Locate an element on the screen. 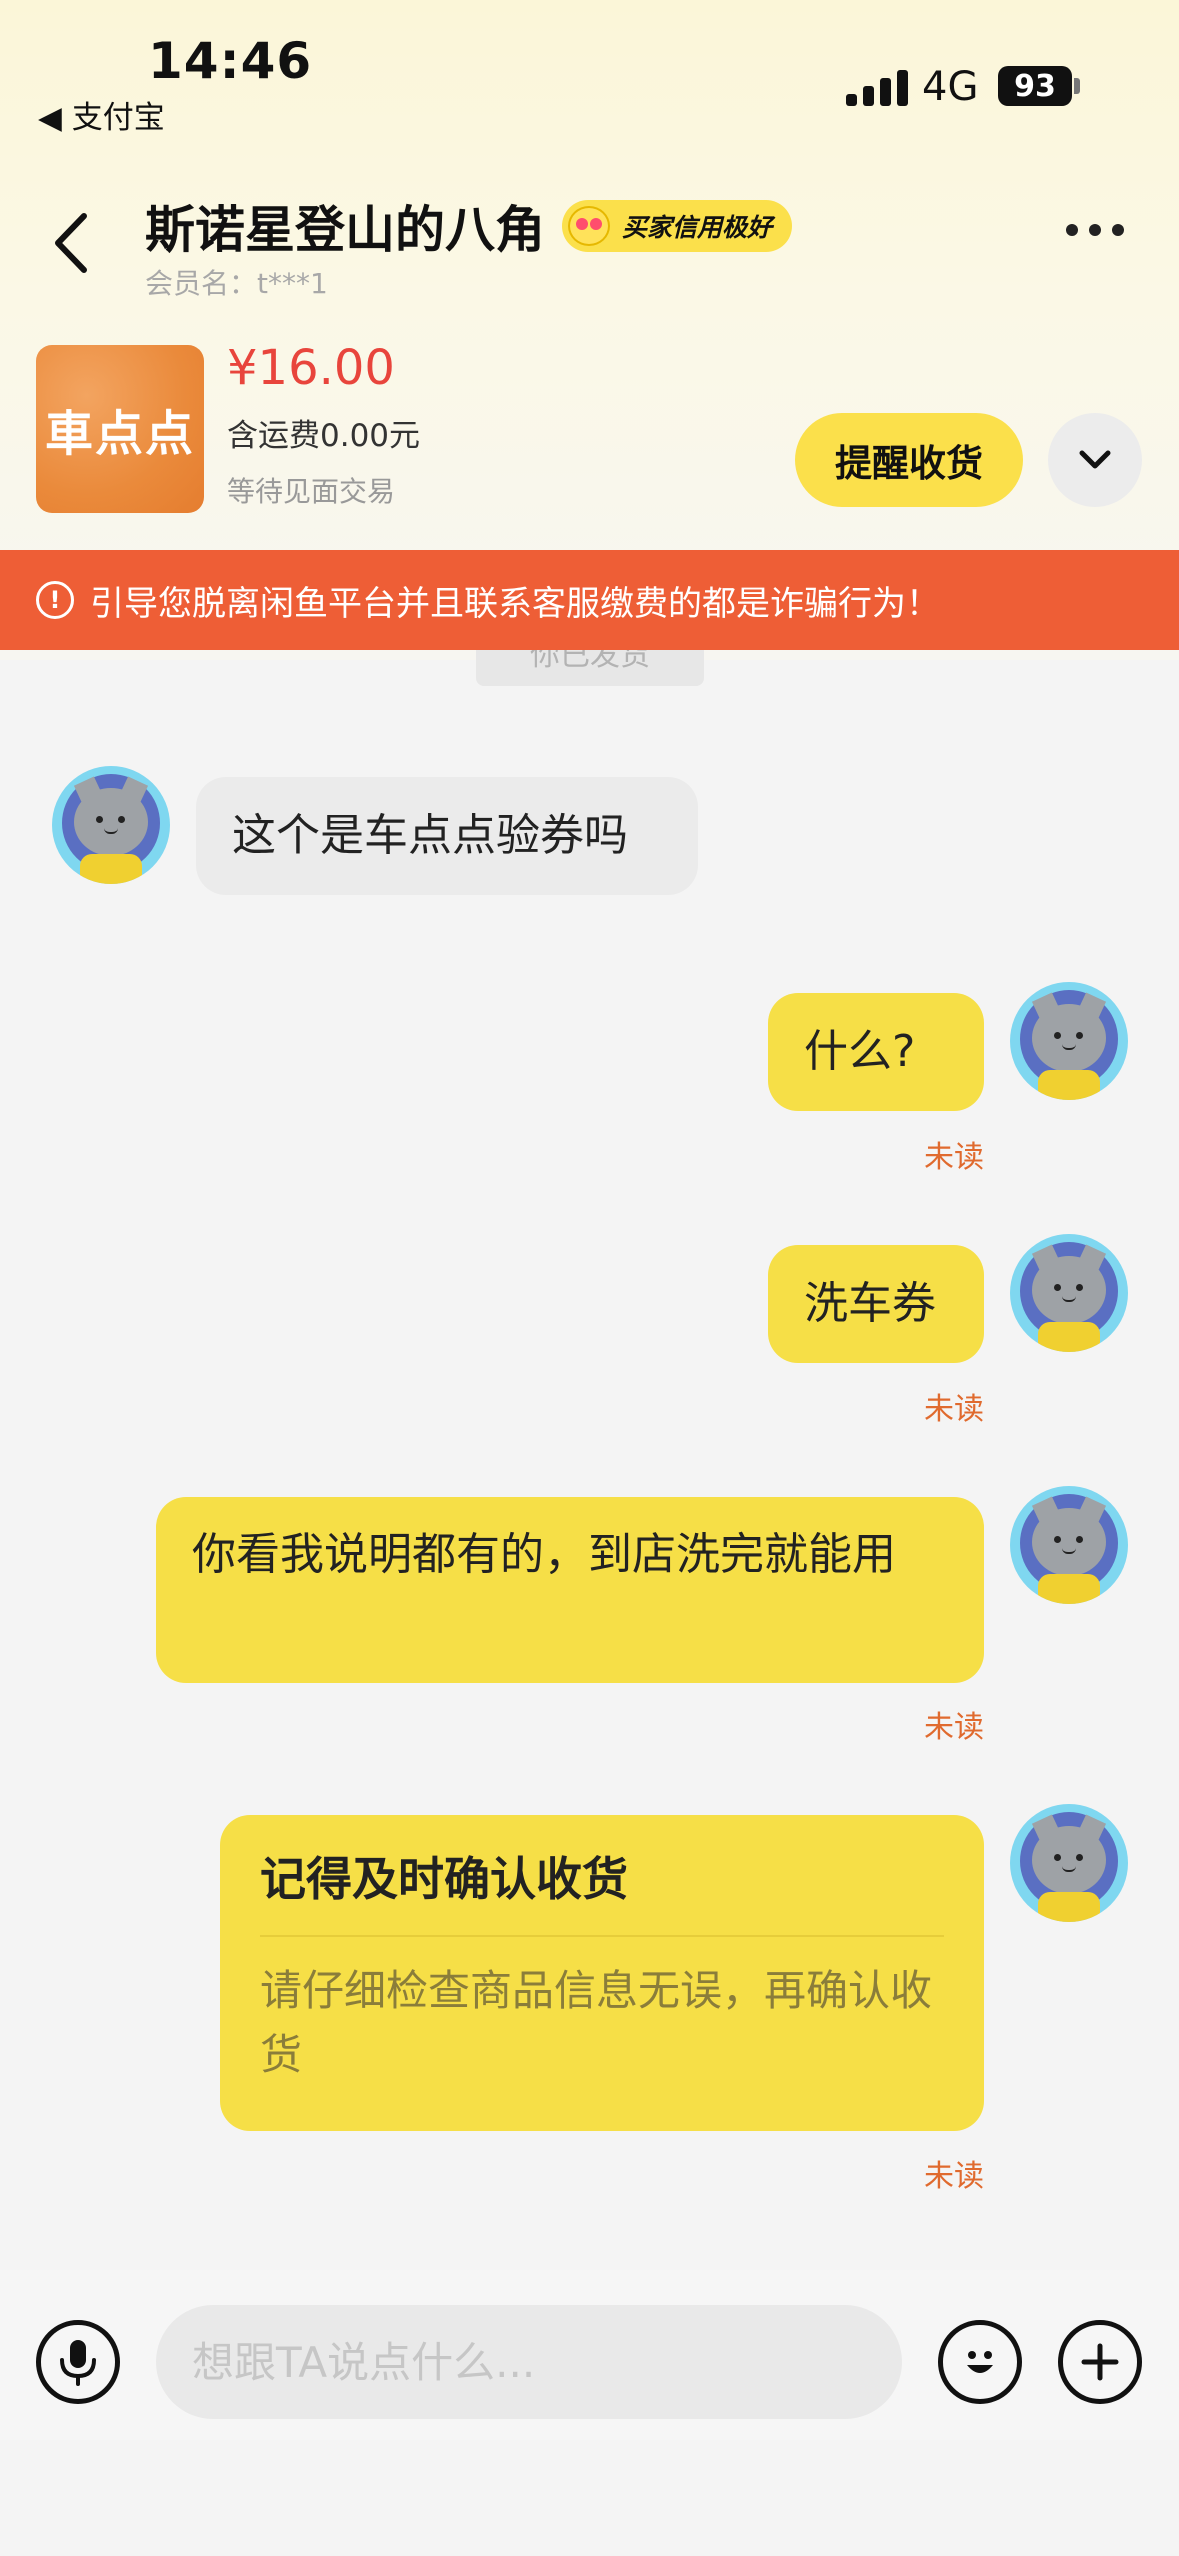  confirm-receipt-card: 记得及时确认收货 请仔细检查商品信息无误，再确认收货 is located at coordinates (602, 1973).